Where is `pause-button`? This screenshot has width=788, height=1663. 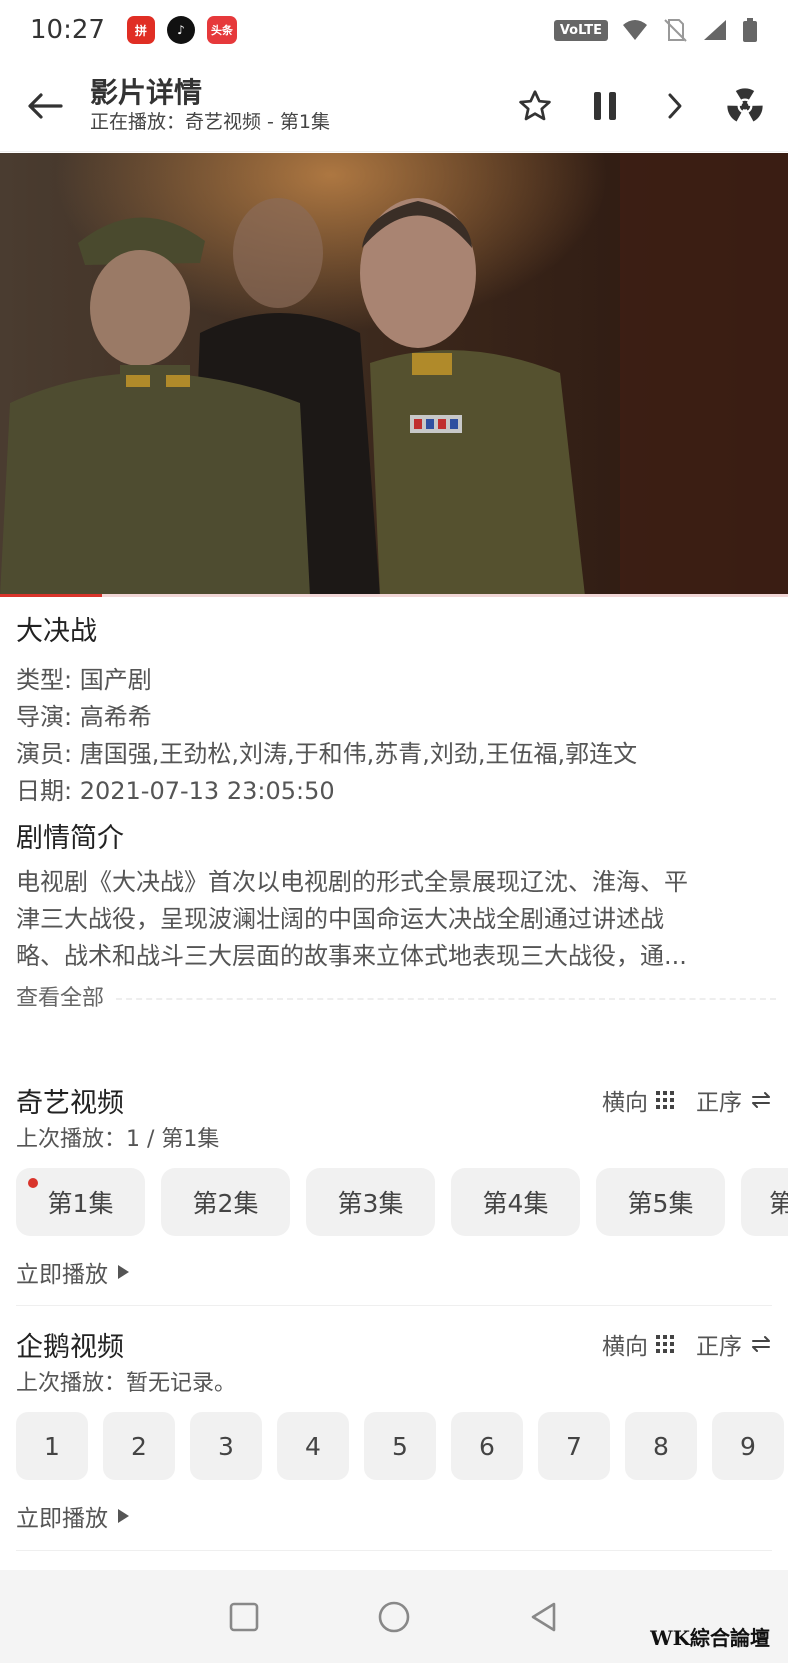 pause-button is located at coordinates (605, 106).